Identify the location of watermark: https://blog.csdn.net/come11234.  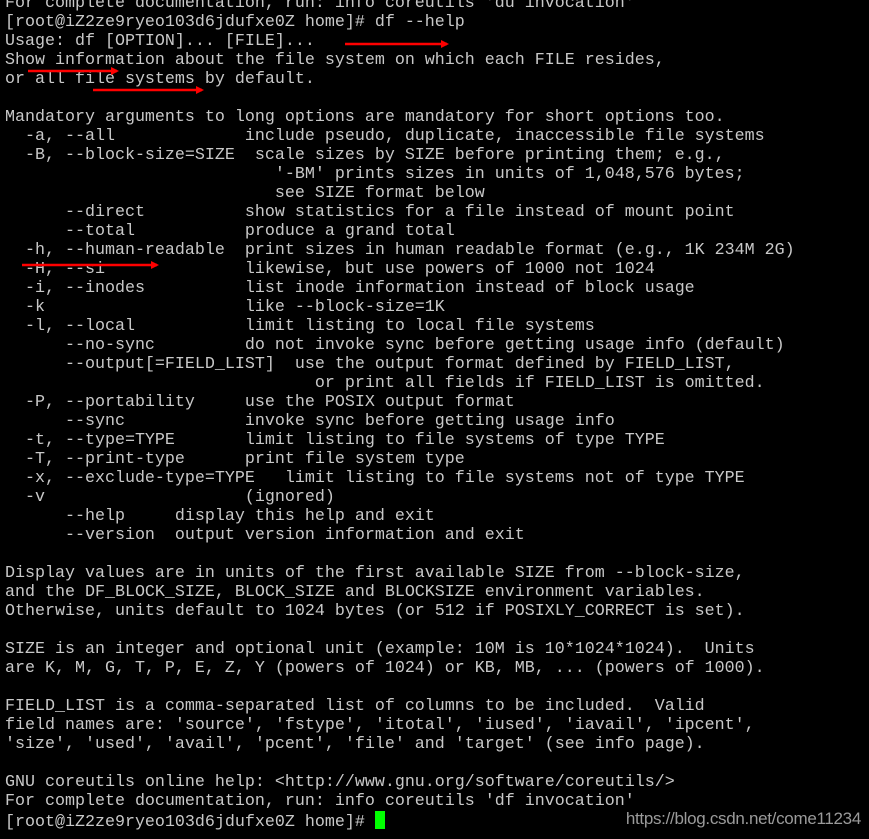
(743, 818).